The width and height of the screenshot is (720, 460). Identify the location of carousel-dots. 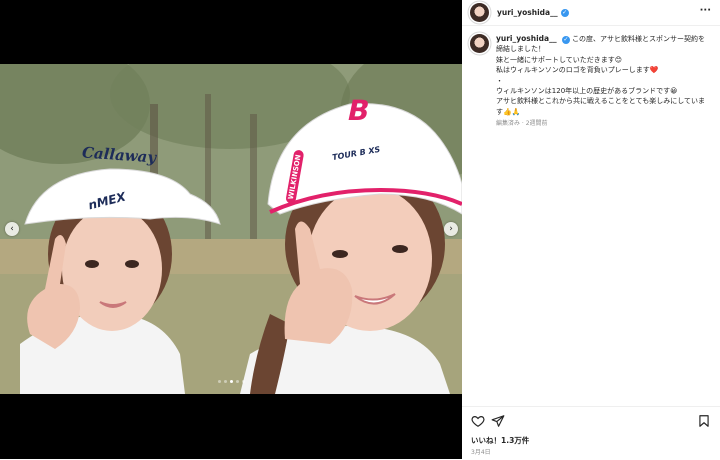
(231, 381).